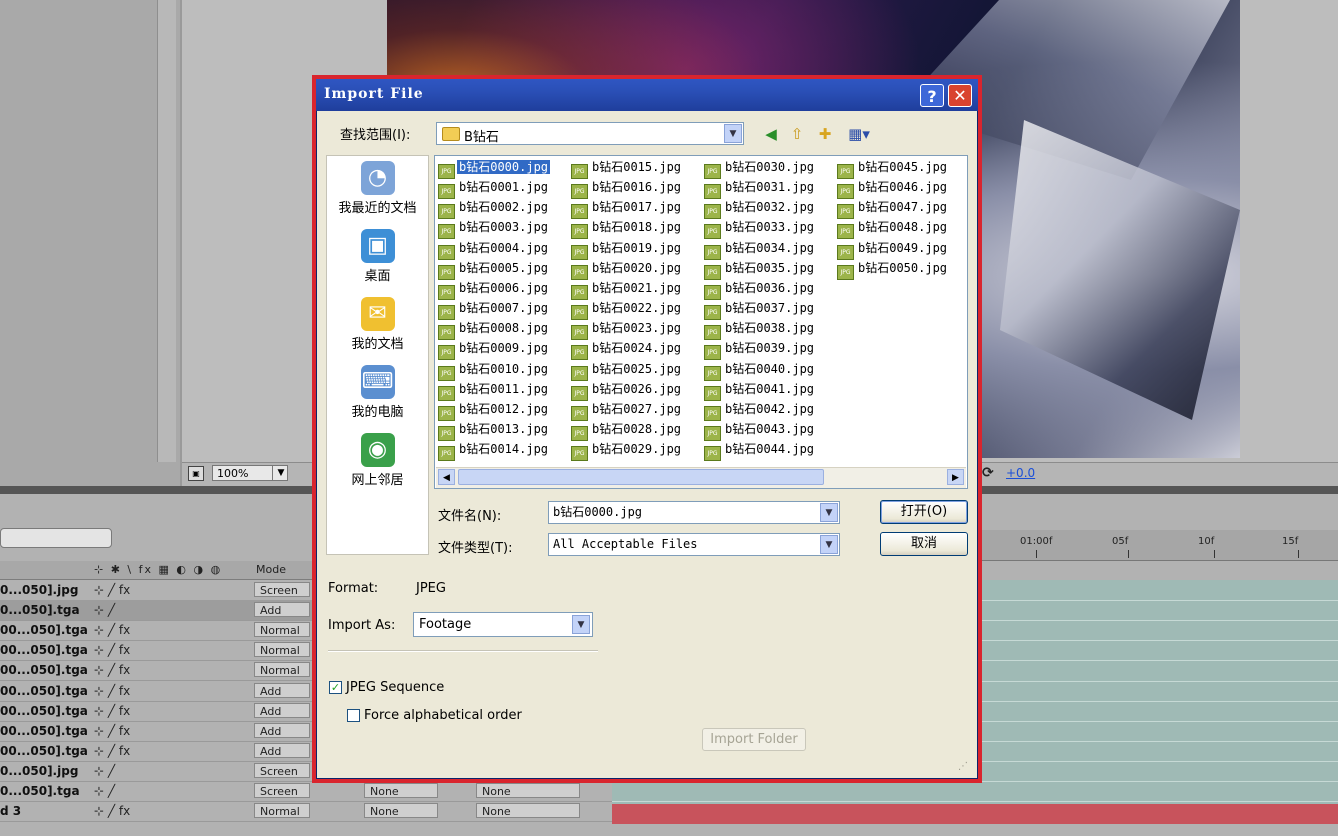  What do you see at coordinates (960, 95) in the screenshot?
I see `close-button: ✕` at bounding box center [960, 95].